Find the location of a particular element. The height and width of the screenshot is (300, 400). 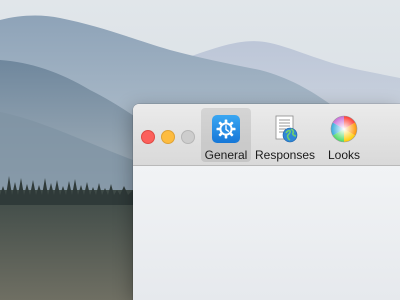

tab-general-label: General is located at coordinates (226, 155).